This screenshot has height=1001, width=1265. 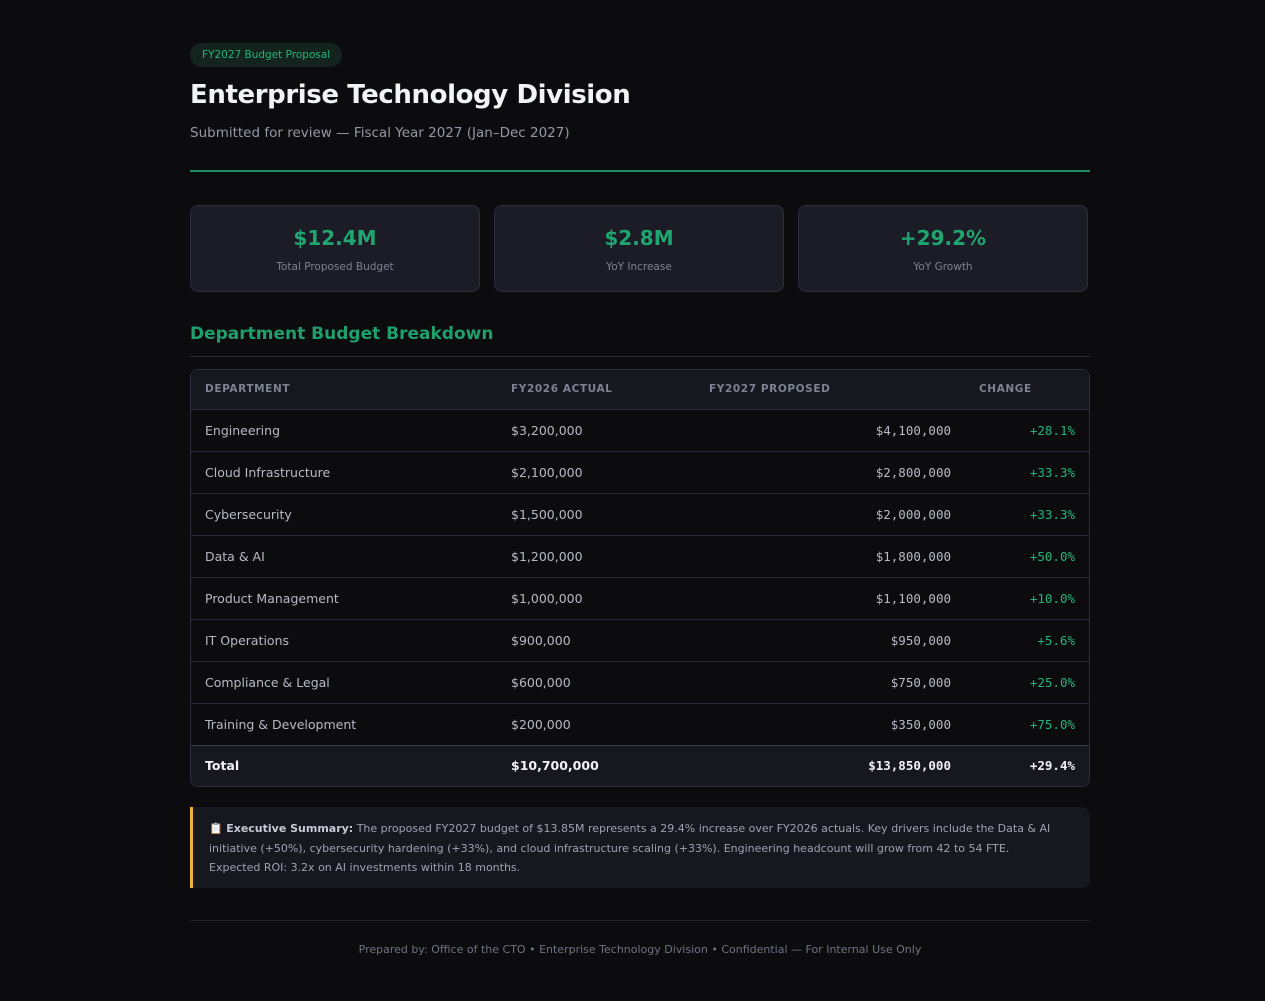 What do you see at coordinates (603, 472) in the screenshot?
I see `cell-actual: $2,100,000` at bounding box center [603, 472].